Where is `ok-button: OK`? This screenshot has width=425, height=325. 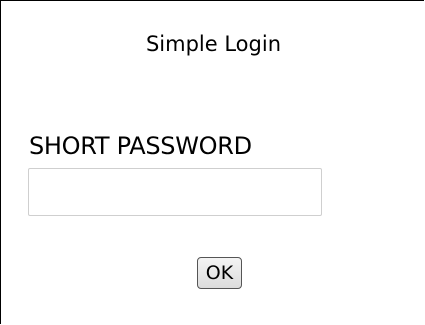
ok-button: OK is located at coordinates (219, 273).